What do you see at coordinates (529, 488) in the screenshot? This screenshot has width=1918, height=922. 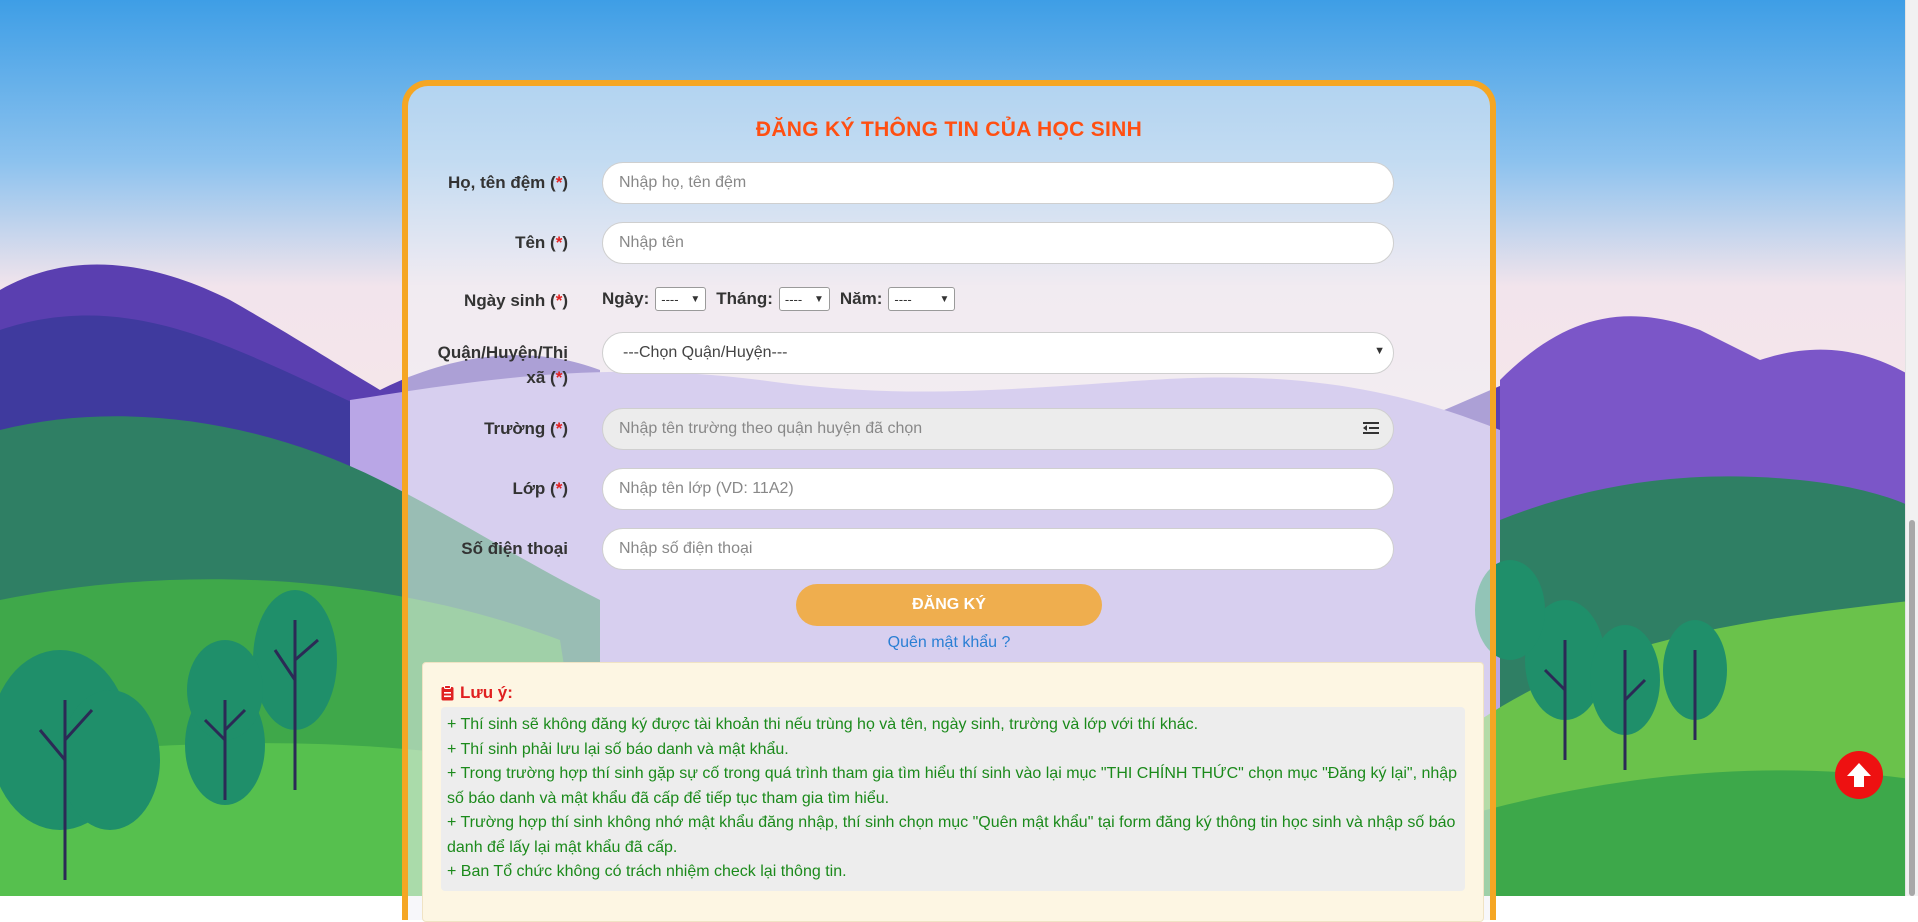 I see `label-text: Lớp` at bounding box center [529, 488].